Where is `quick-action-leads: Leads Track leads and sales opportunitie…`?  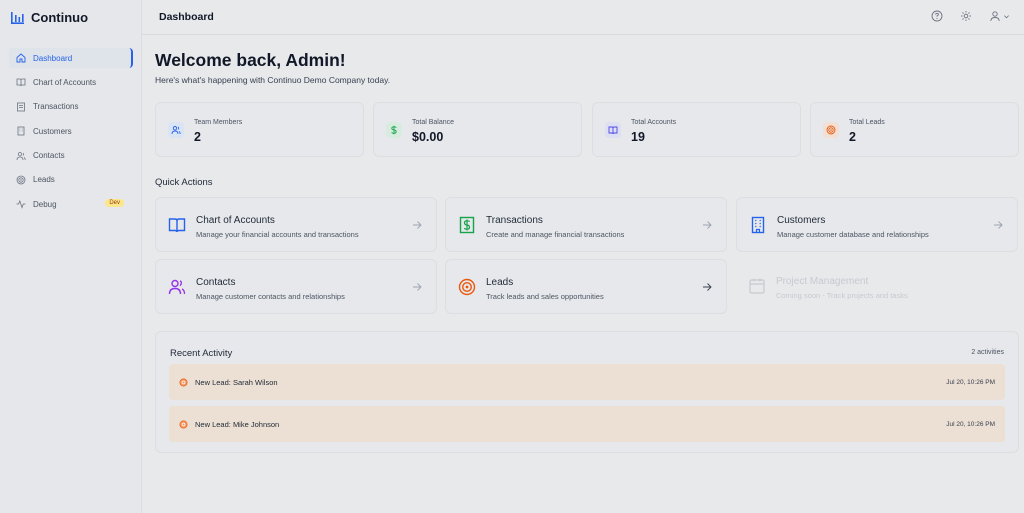 quick-action-leads: Leads Track leads and sales opportunitie… is located at coordinates (586, 286).